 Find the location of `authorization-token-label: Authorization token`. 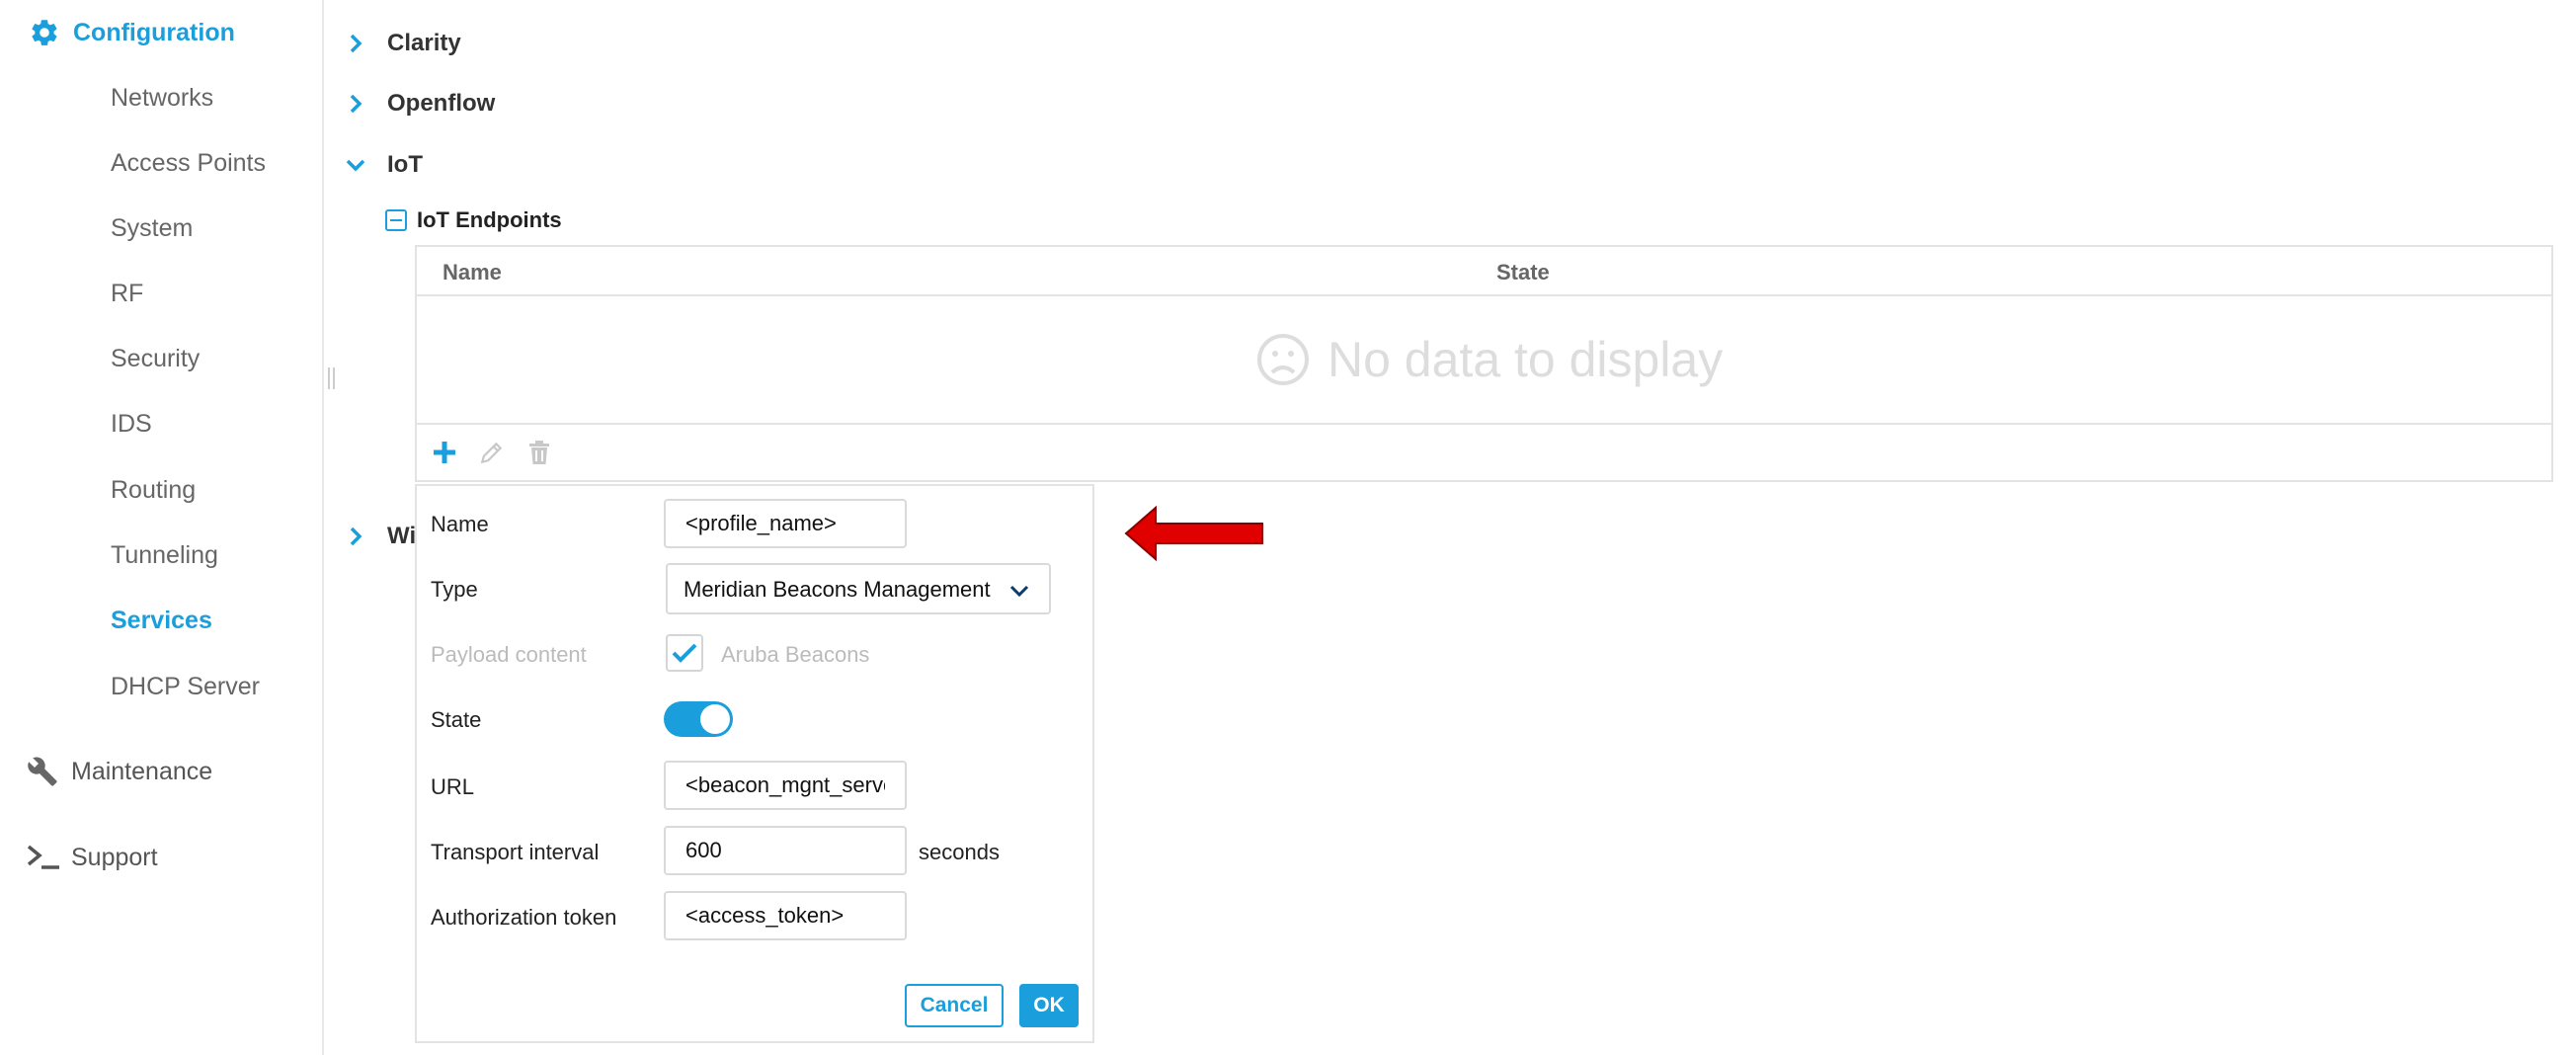

authorization-token-label: Authorization token is located at coordinates (524, 918).